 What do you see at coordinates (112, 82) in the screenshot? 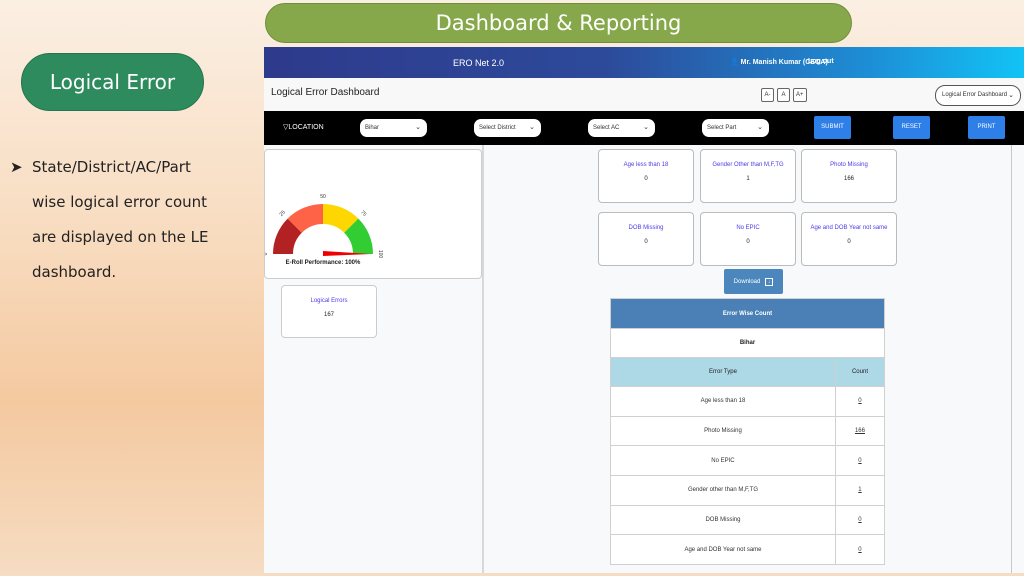
I see `section-label: Logical Error` at bounding box center [112, 82].